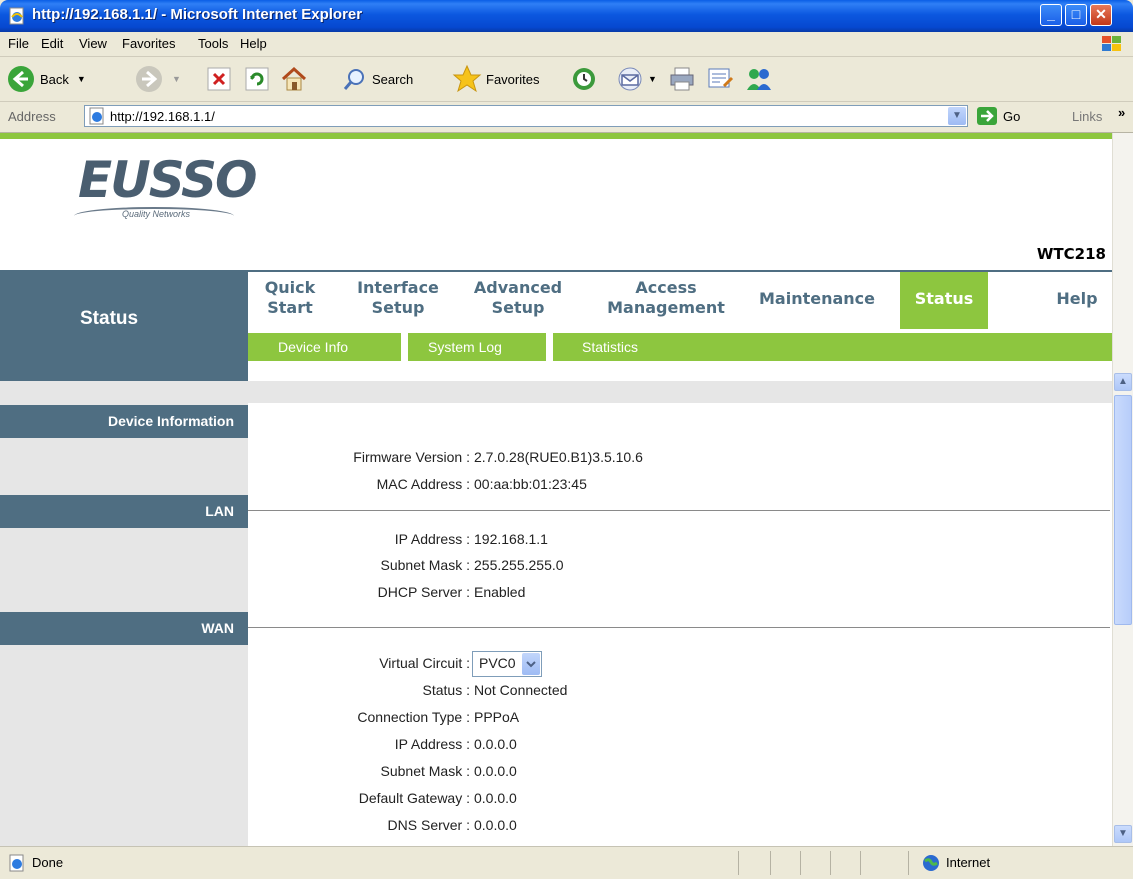  I want to click on model-number: WTC218, so click(1071, 254).